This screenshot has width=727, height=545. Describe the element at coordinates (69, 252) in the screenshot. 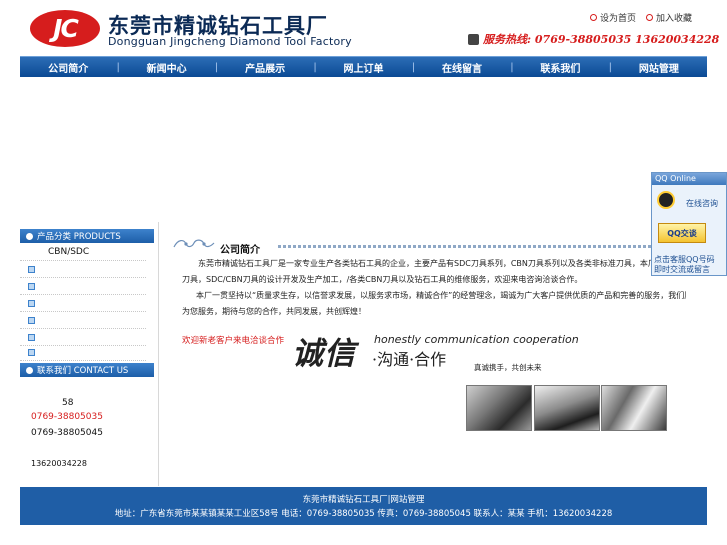

I see `product-category-label: CBN/SDC` at that location.